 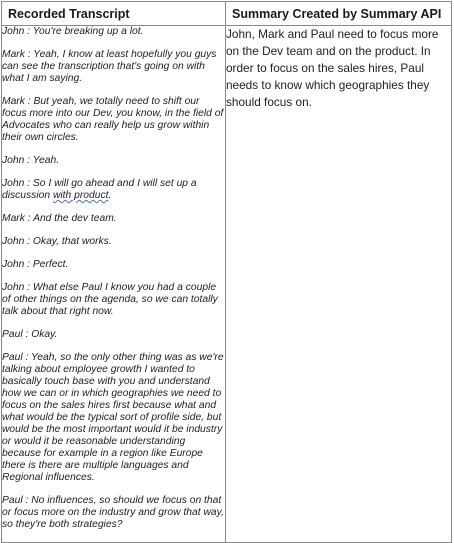 What do you see at coordinates (31, 160) in the screenshot?
I see `transcript-line: John : Yeah.` at bounding box center [31, 160].